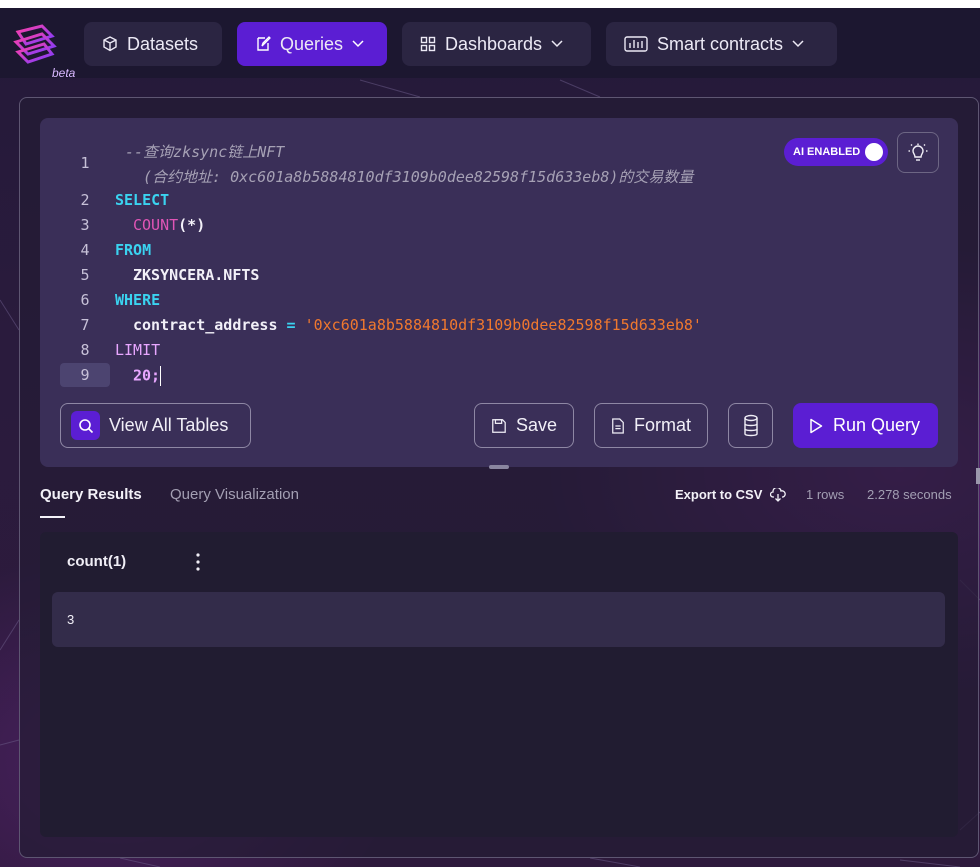  Describe the element at coordinates (35, 44) in the screenshot. I see `logo-icon` at that location.